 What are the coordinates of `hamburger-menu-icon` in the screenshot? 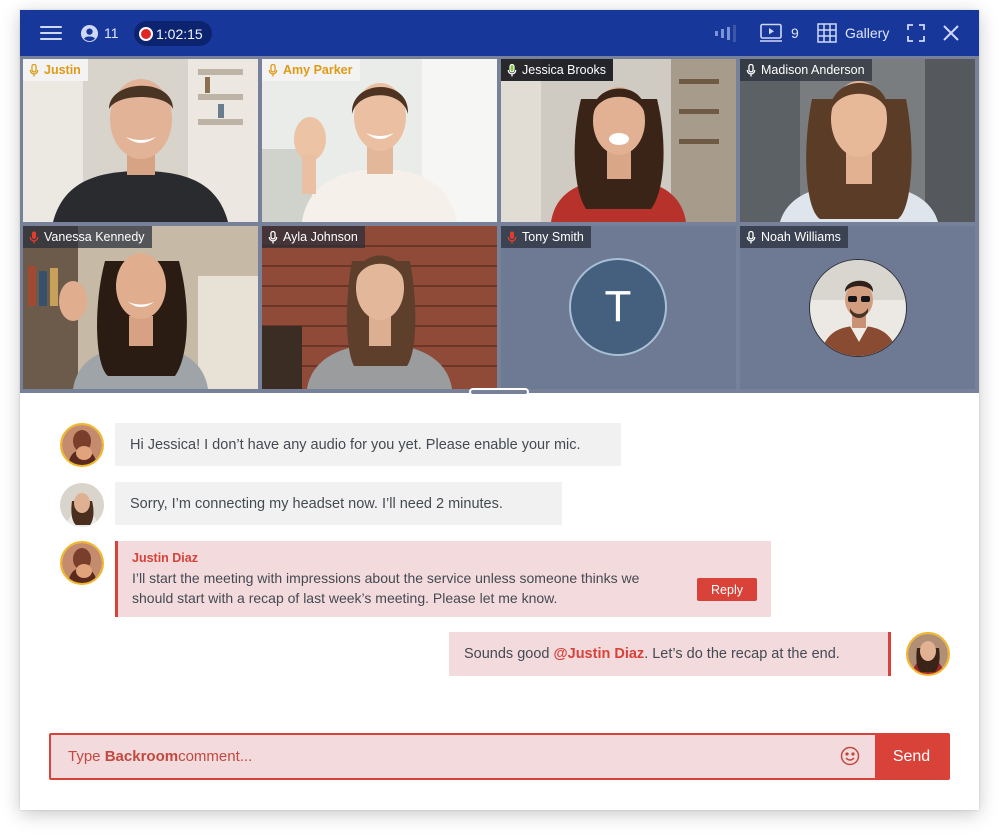 It's located at (52, 33).